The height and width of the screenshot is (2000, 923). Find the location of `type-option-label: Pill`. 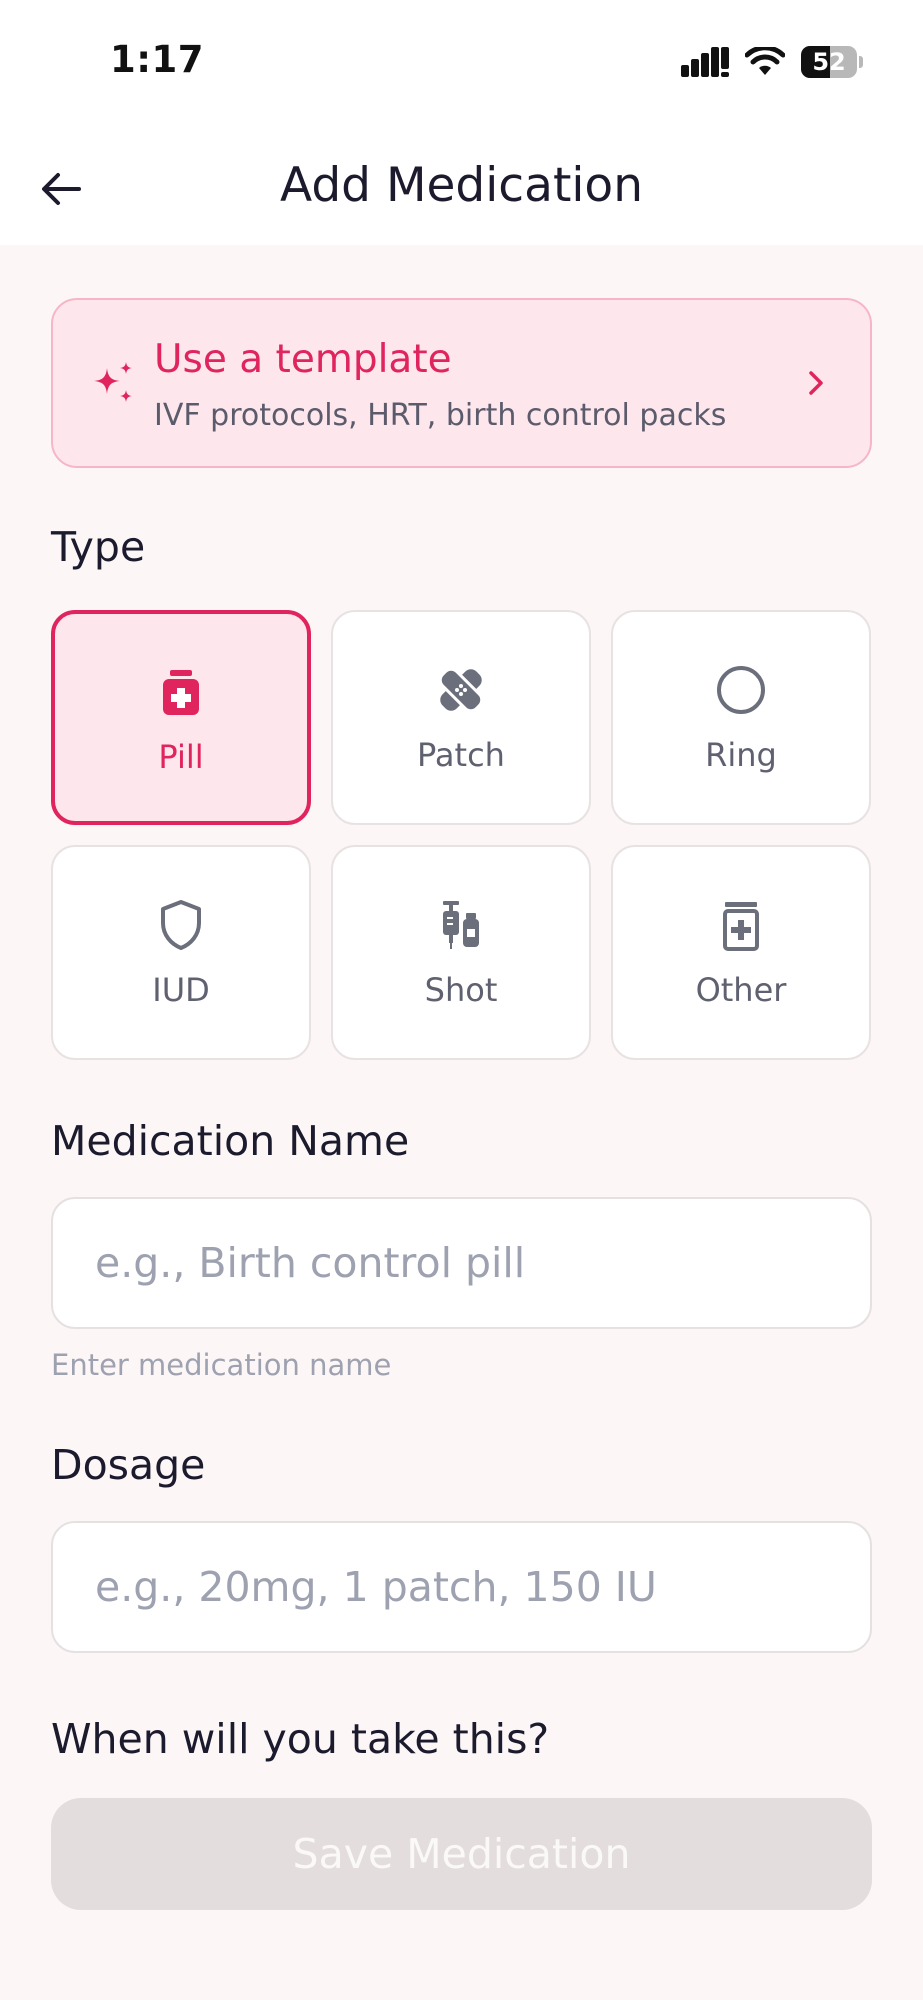

type-option-label: Pill is located at coordinates (181, 757).